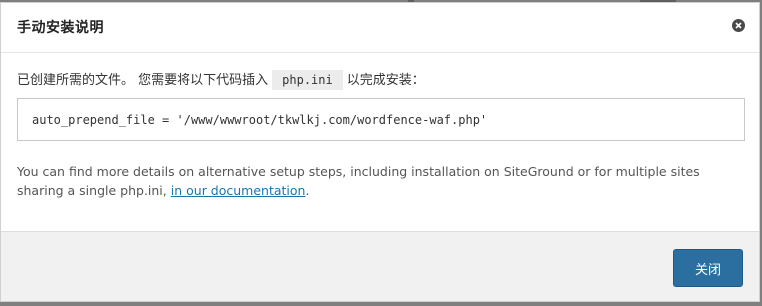  What do you see at coordinates (60, 28) in the screenshot?
I see `modal-title: 手动安装说明` at bounding box center [60, 28].